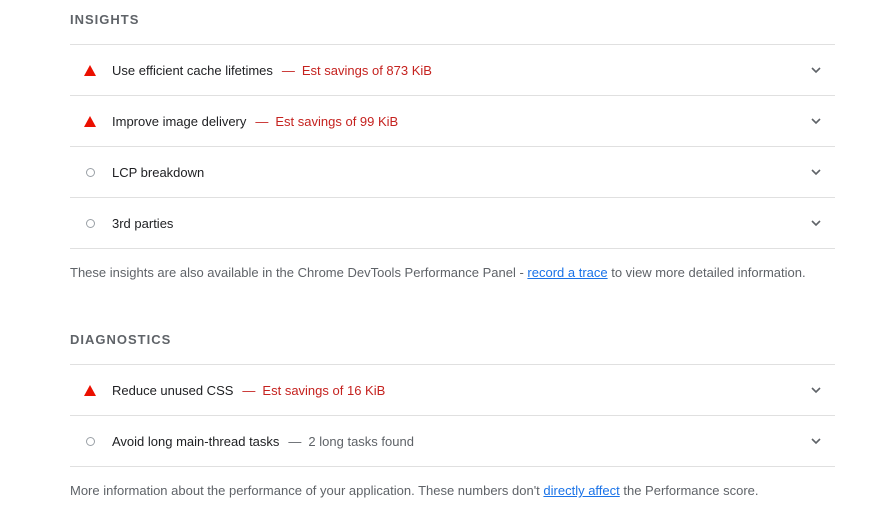  I want to click on audit-lcp-breakdown: LCP breakdown, so click(452, 172).